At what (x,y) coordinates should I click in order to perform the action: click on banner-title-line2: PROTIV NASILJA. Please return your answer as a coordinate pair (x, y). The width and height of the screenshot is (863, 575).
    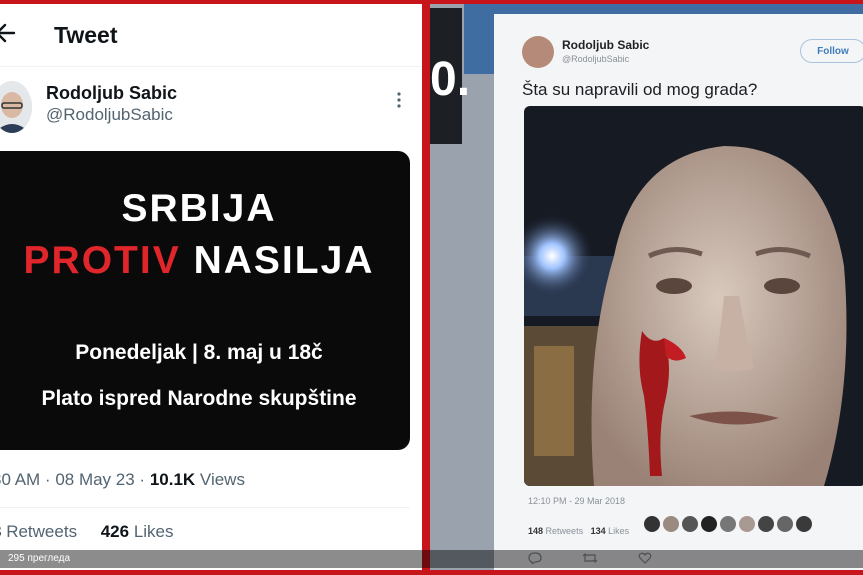
    Looking at the image, I should click on (205, 261).